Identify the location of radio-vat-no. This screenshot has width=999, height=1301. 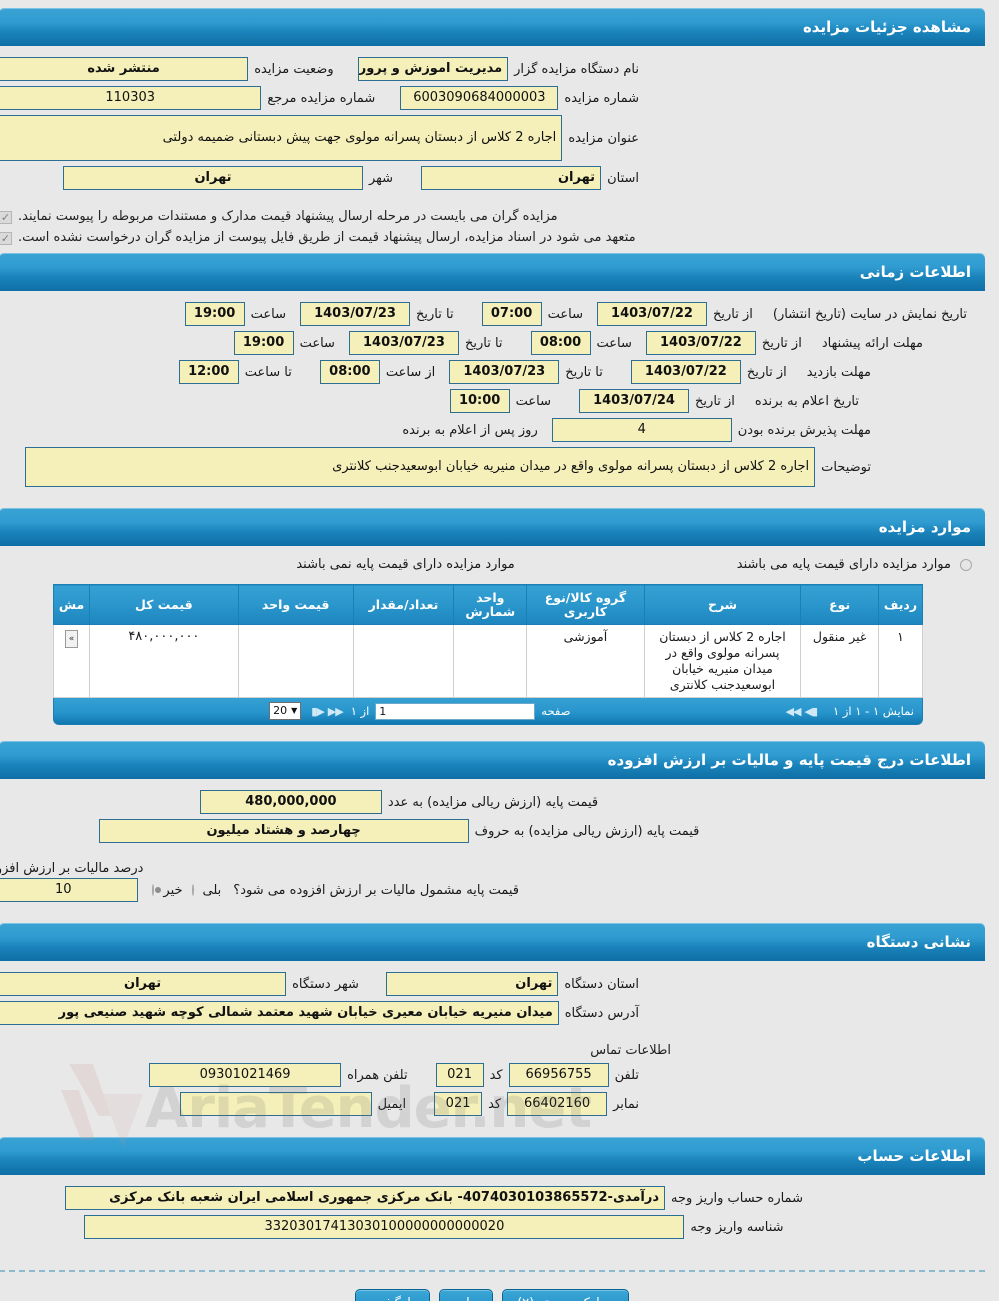
(157, 890).